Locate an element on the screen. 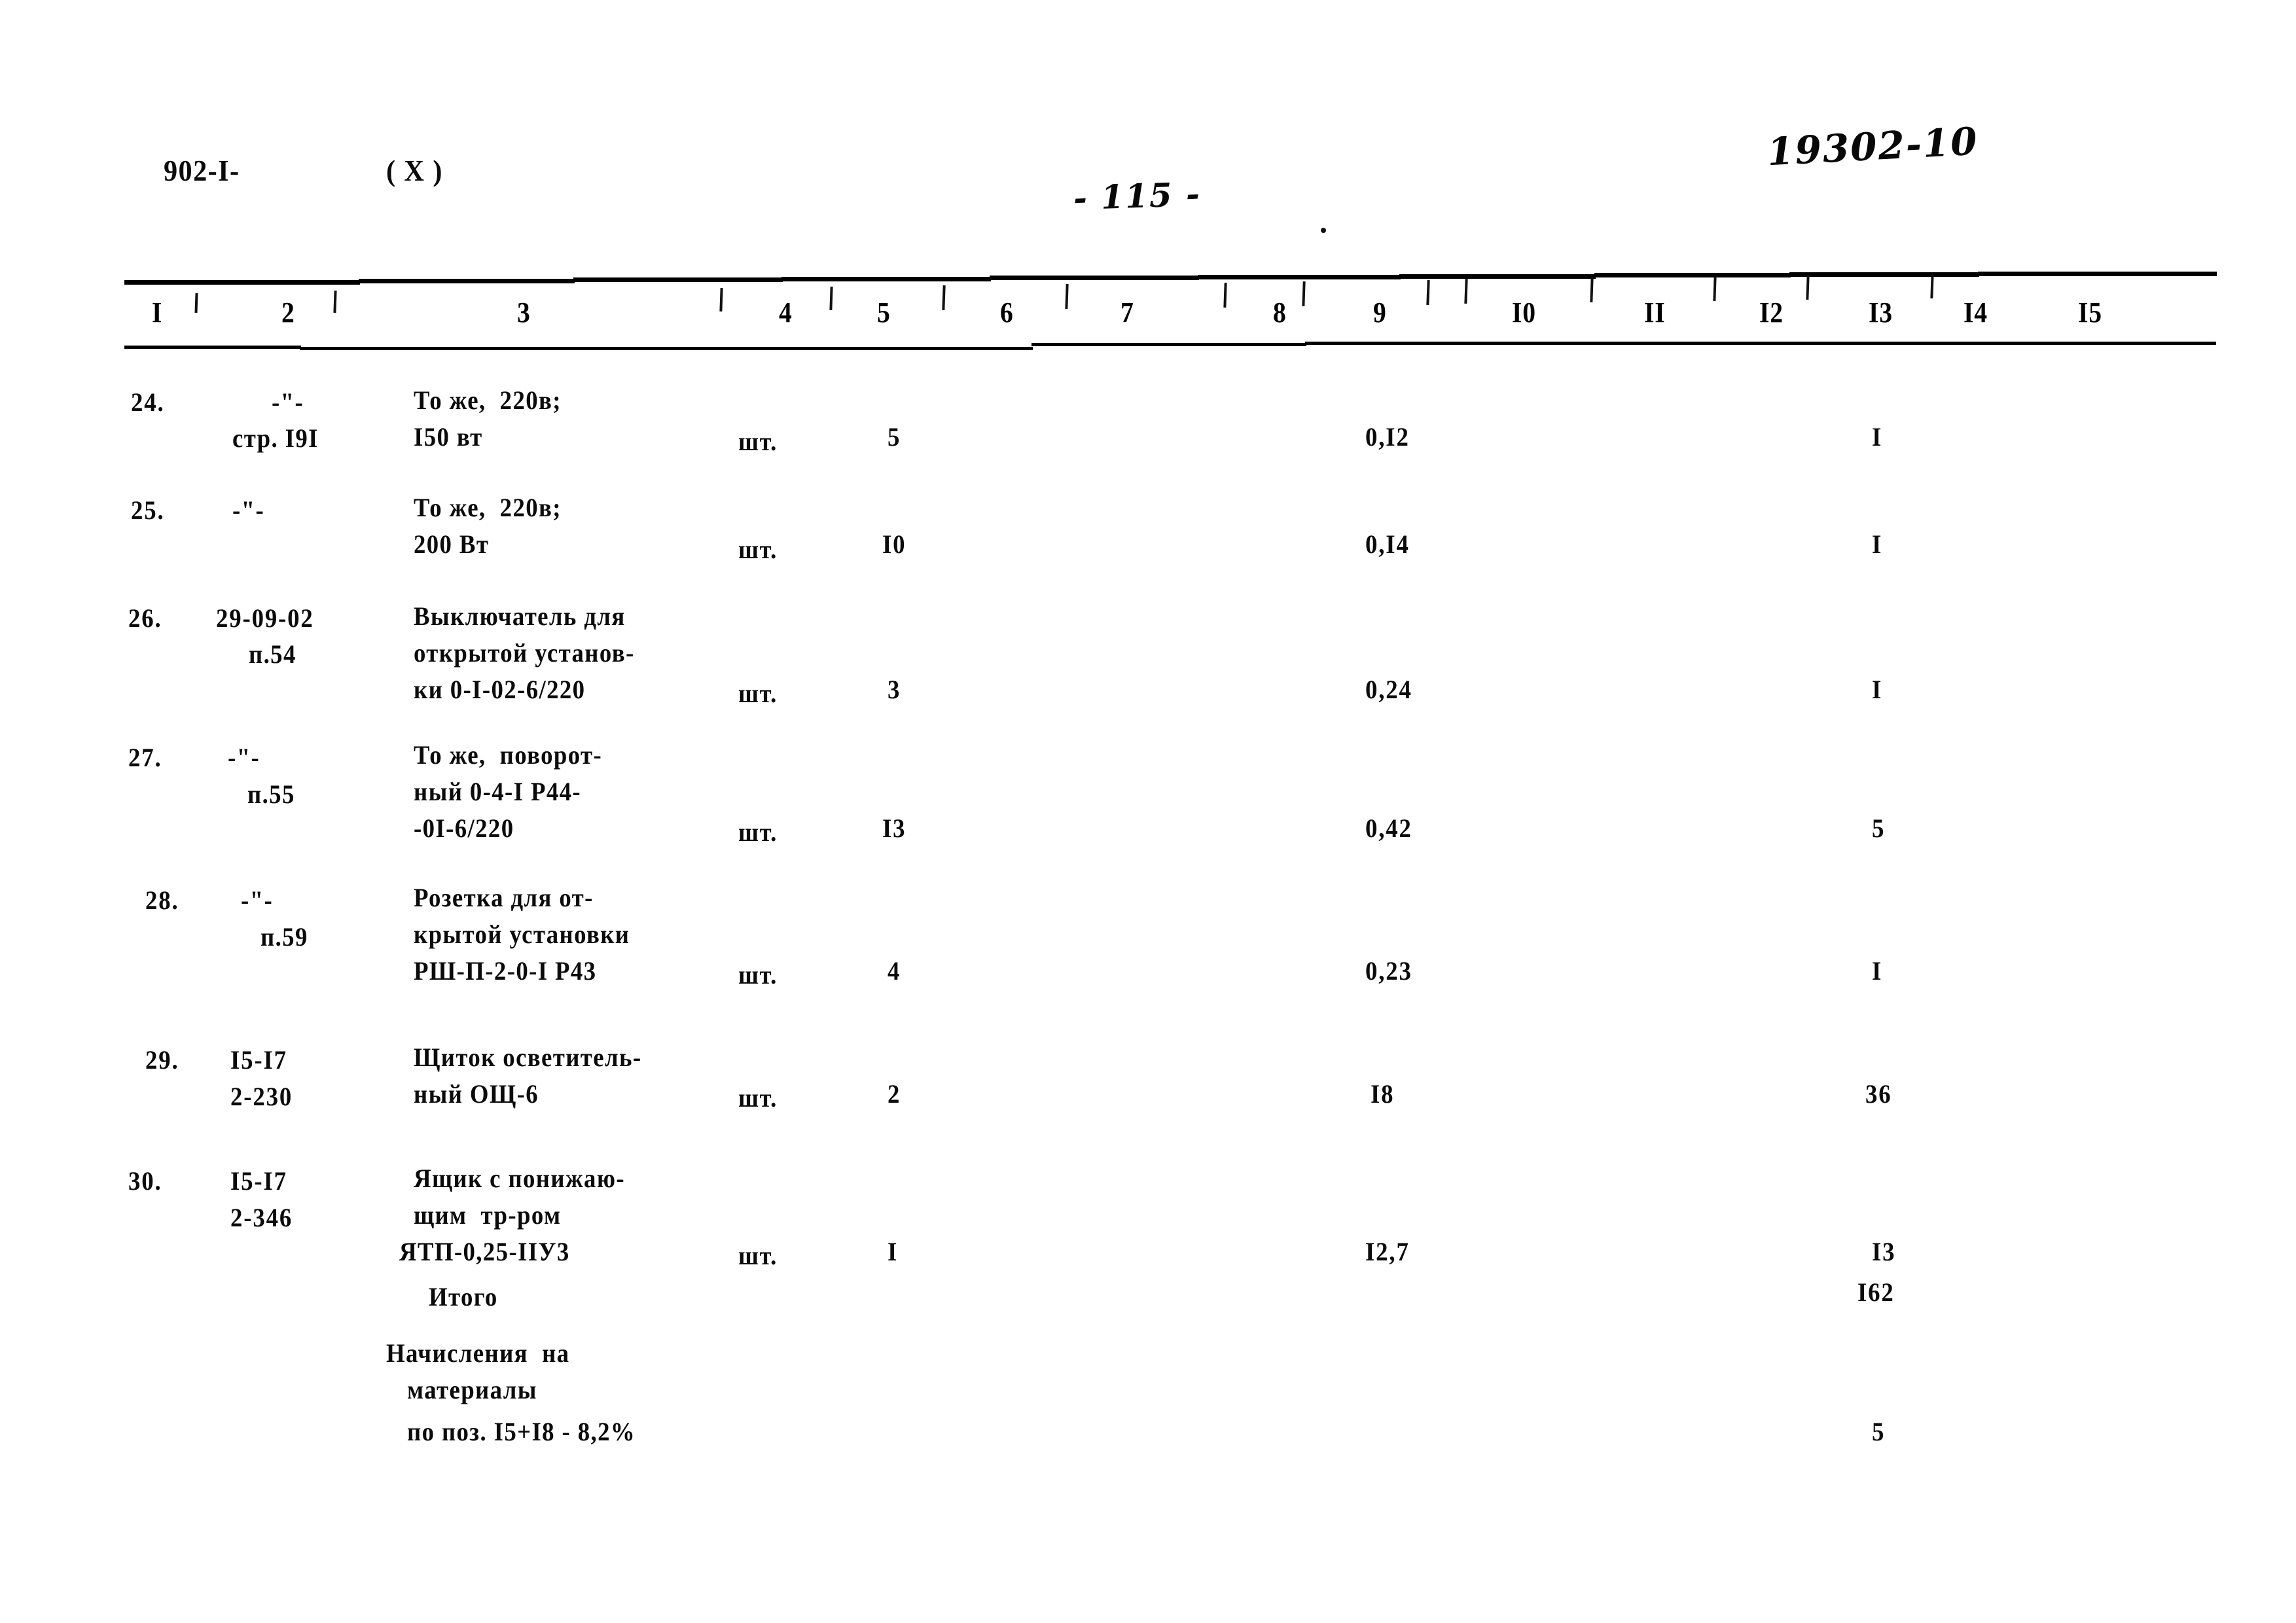  row-number: 26. is located at coordinates (145, 618).